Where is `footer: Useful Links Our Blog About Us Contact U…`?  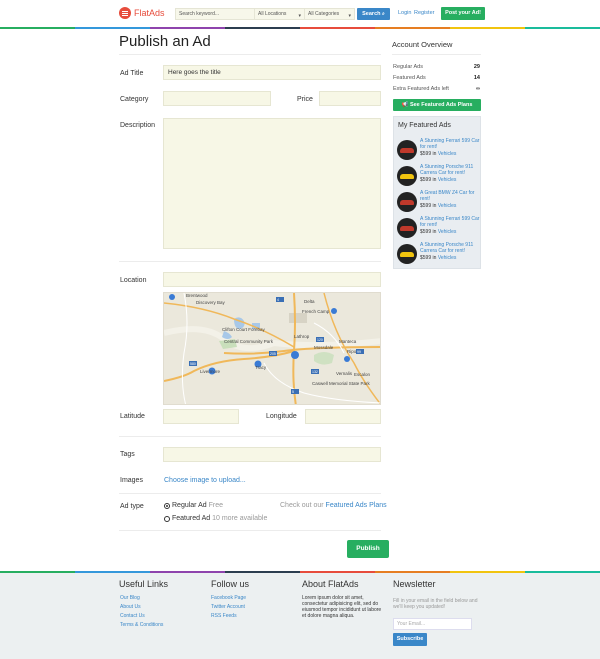 footer: Useful Links Our Blog About Us Contact U… is located at coordinates (300, 616).